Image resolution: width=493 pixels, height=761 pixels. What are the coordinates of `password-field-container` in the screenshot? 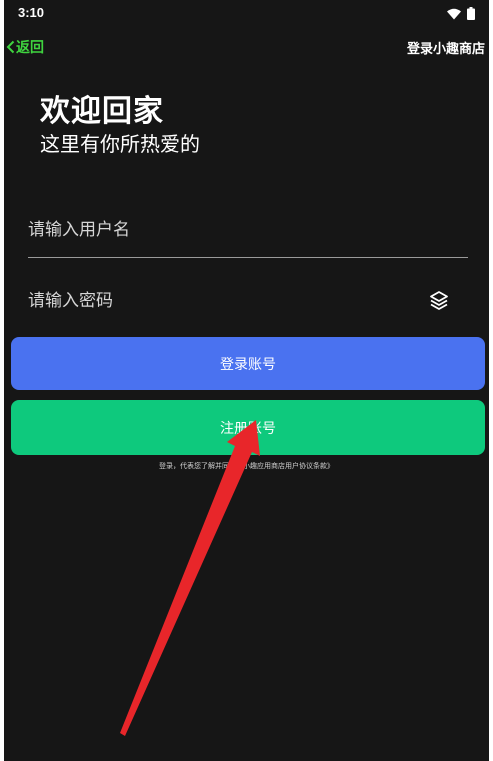 It's located at (248, 301).